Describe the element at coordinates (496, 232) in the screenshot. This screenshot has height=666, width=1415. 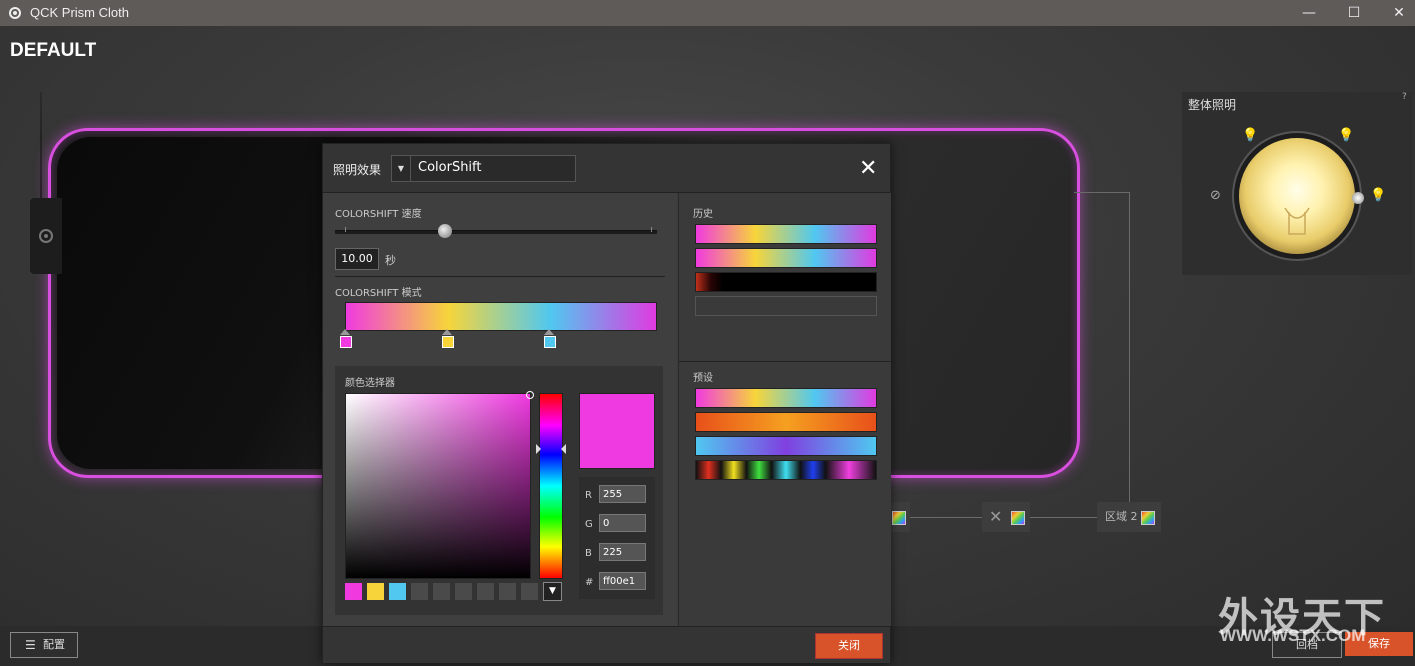
I see `speed-slider-track` at that location.